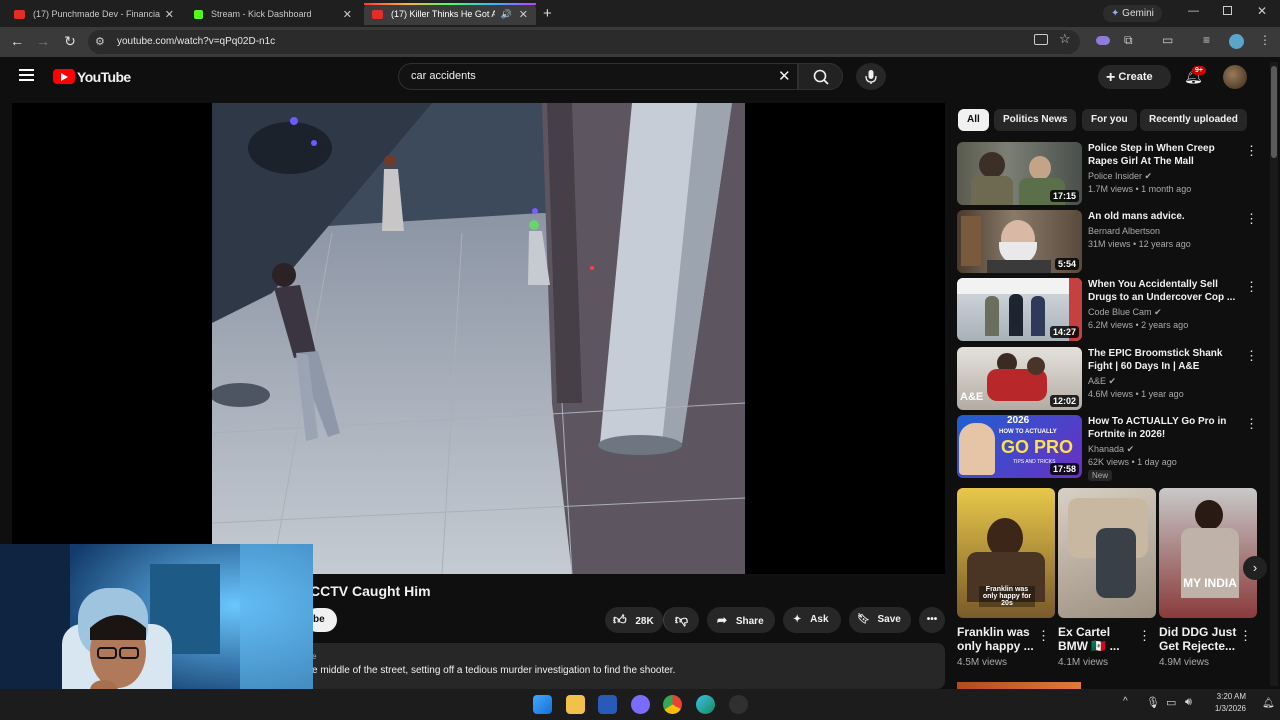 The image size is (1280, 720). I want to click on browser-tab-active: (17) Killer Thinks He Got Aw 🔊 ✕, so click(450, 14).